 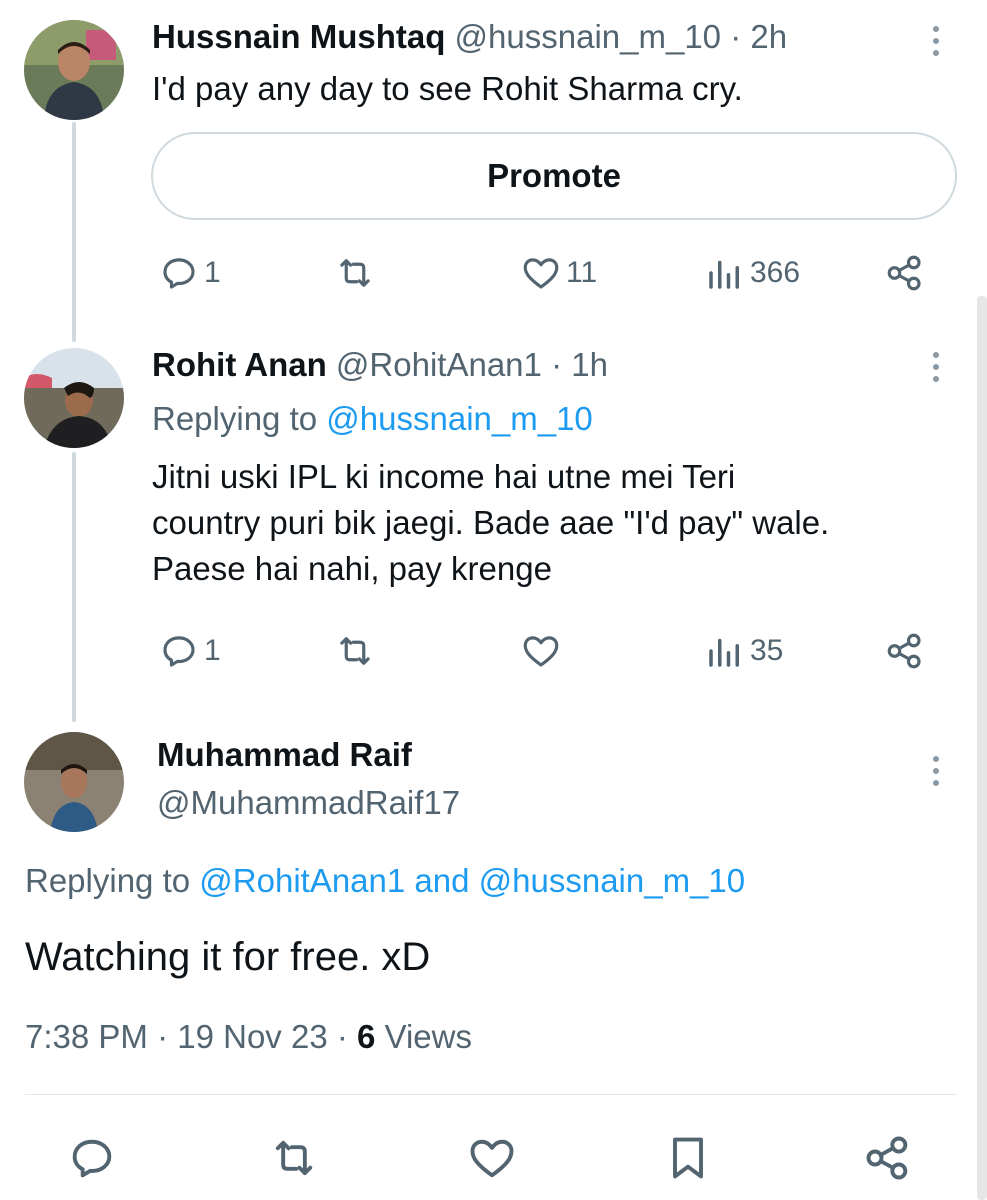 I want to click on like-button: 11, so click(x=558, y=273).